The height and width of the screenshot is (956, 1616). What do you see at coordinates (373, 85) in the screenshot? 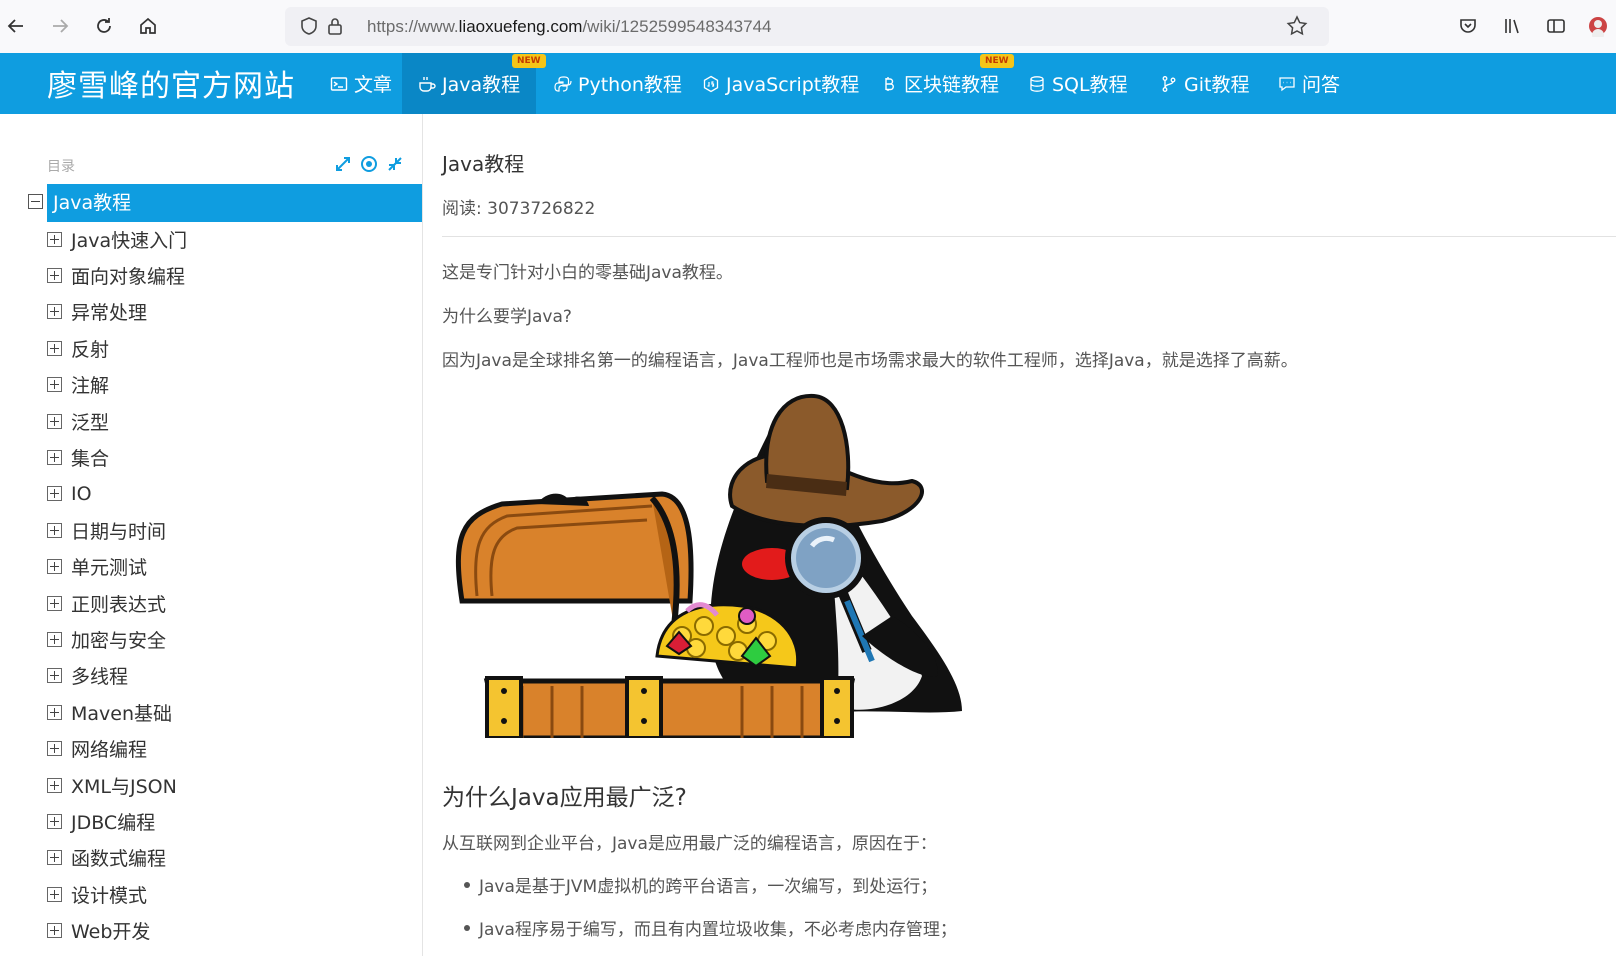
I see `nav-articles-label: 文章` at bounding box center [373, 85].